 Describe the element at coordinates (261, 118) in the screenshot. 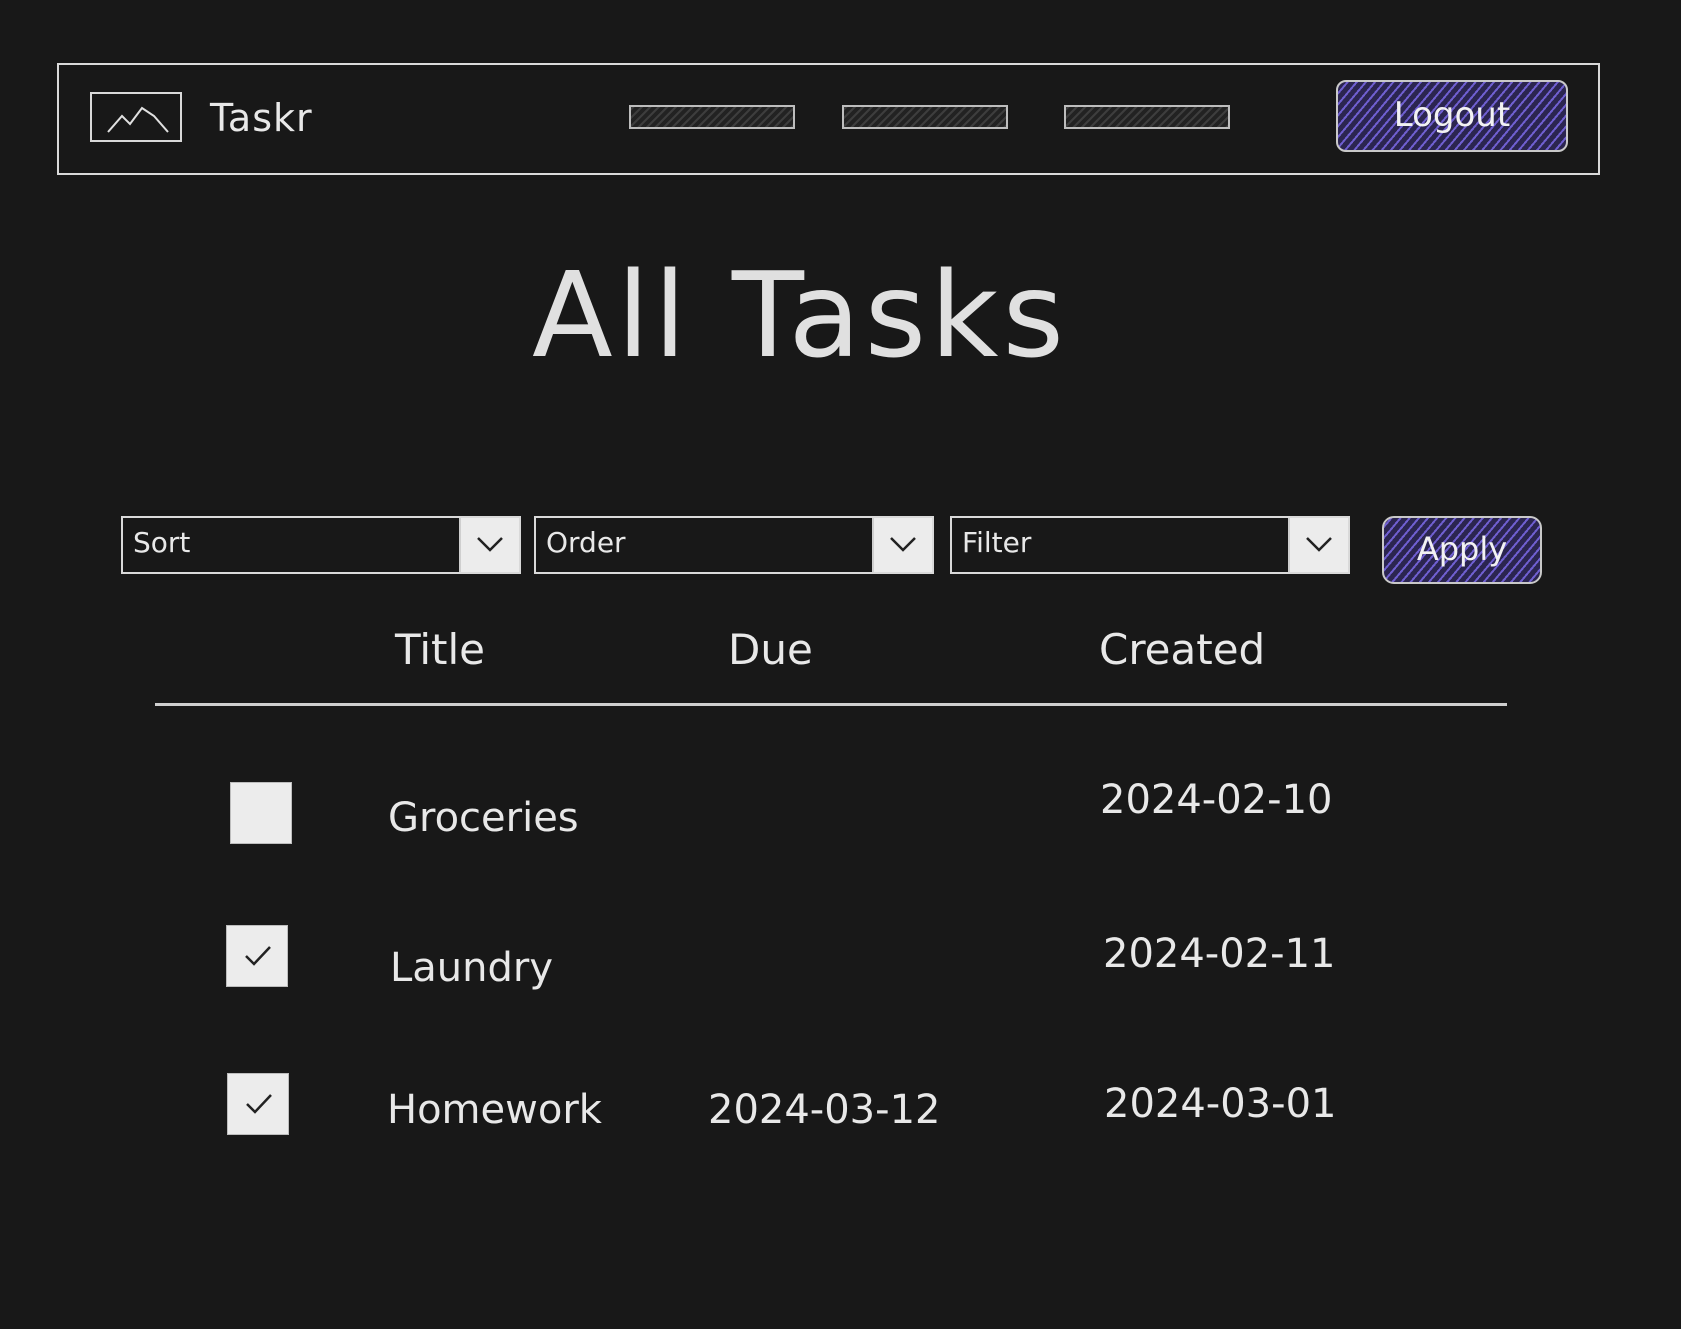

I see `brand-name: Taskr` at that location.